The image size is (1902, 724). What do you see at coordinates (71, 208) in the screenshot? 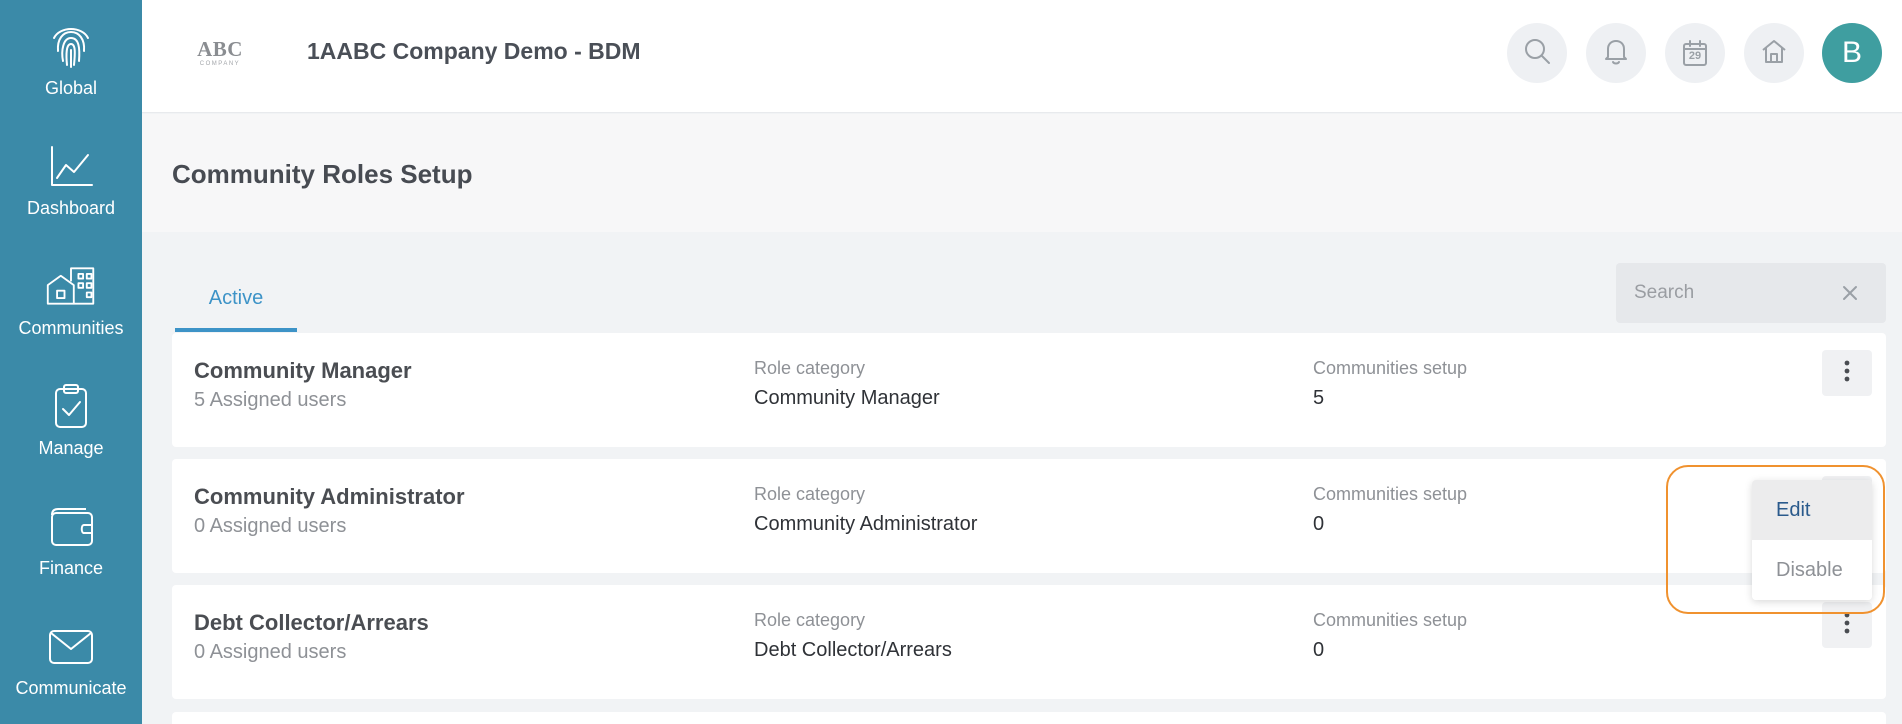
I see `sidebar-item-label: Dashboard` at bounding box center [71, 208].